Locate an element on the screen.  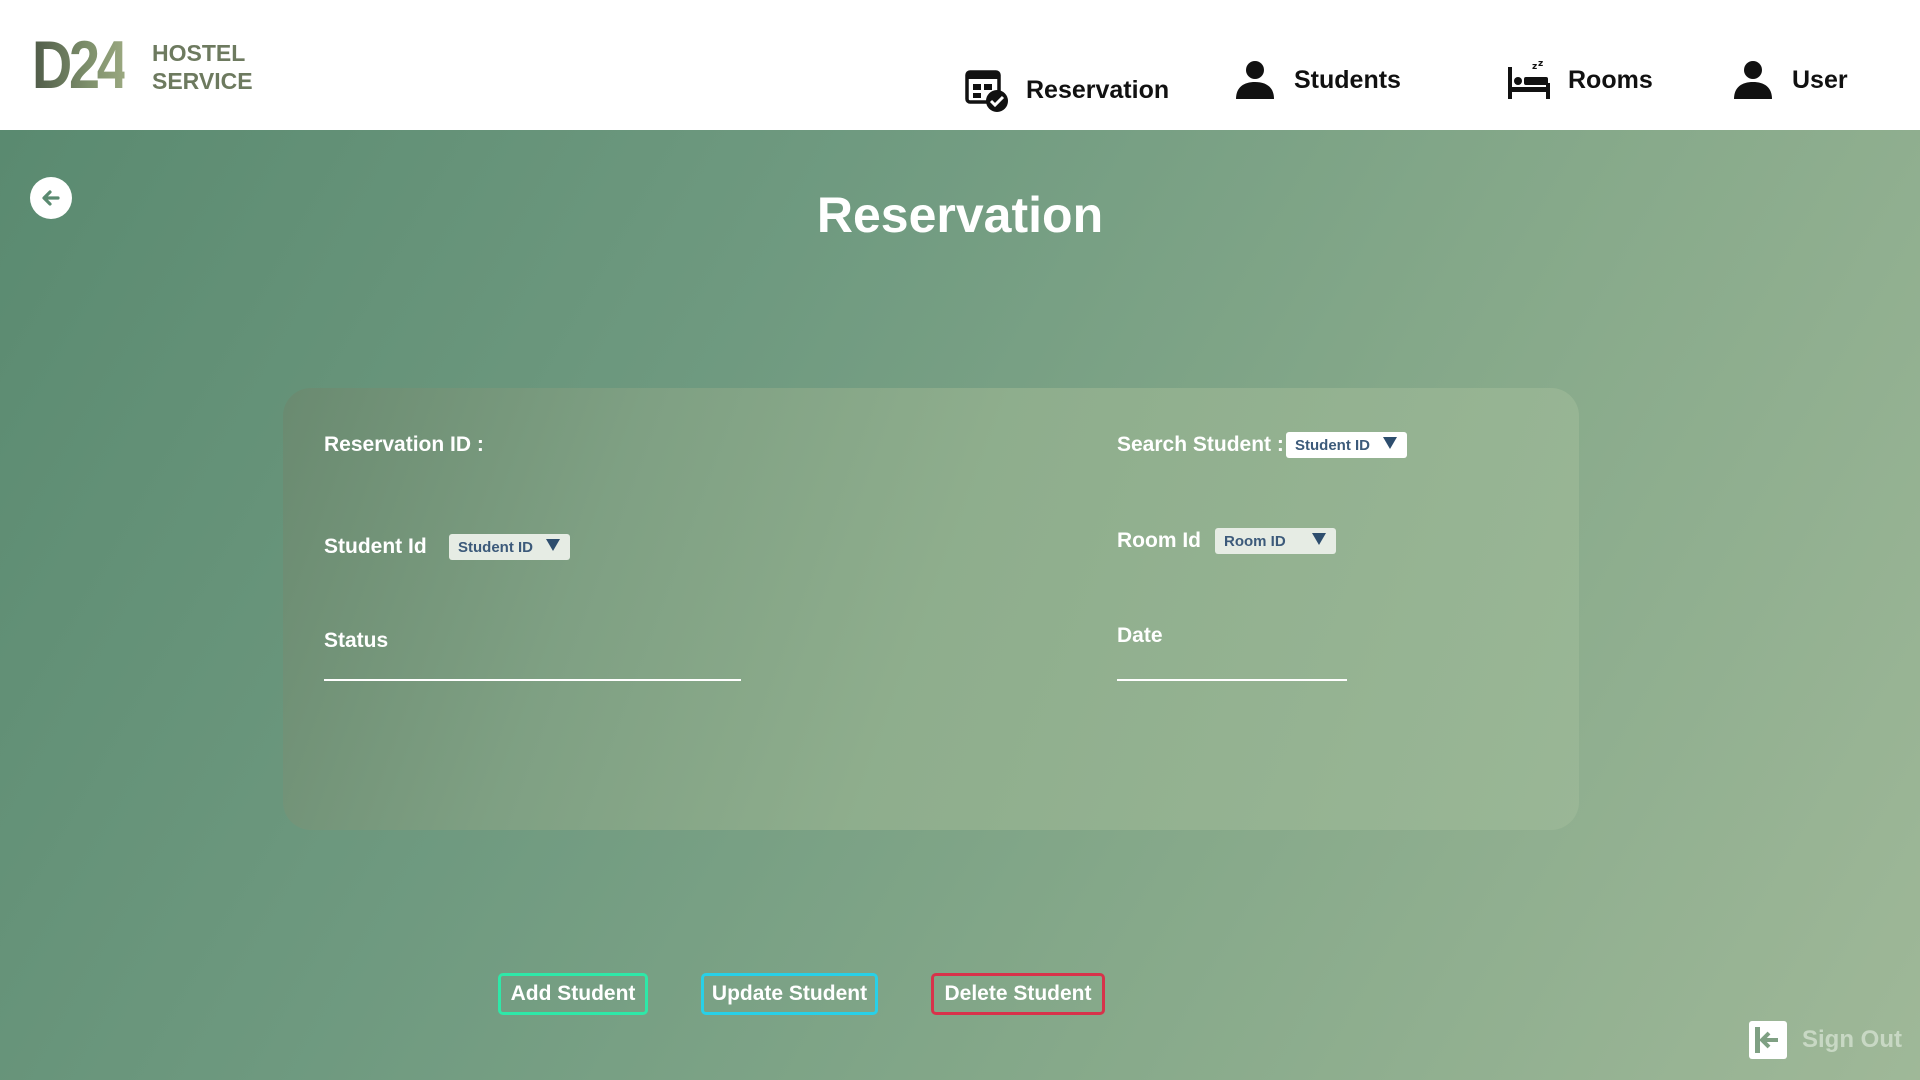
nav-reservation: Reservation is located at coordinates (1066, 90).